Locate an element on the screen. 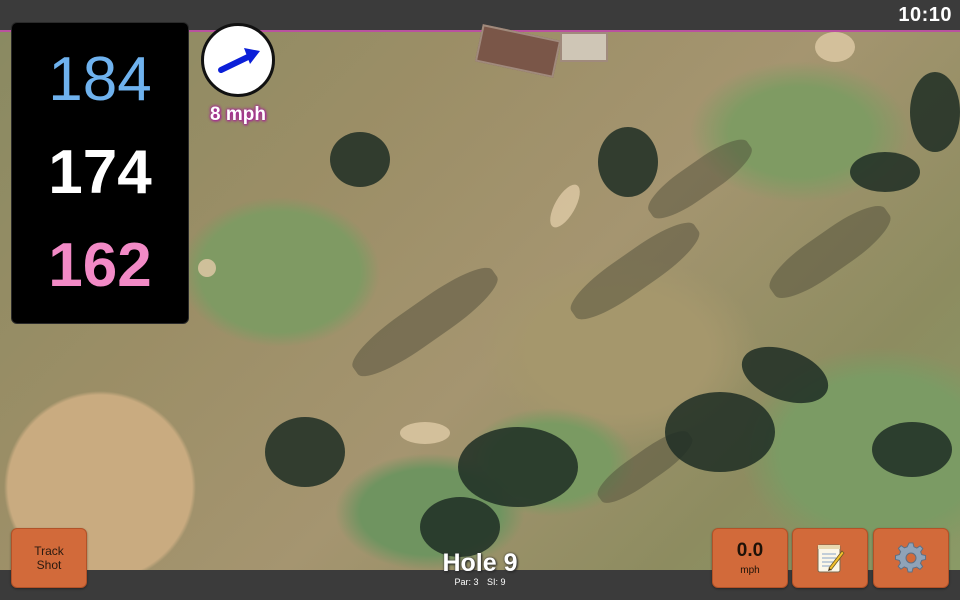 The image size is (960, 600). track-shot-label-line2: Shot is located at coordinates (49, 565).